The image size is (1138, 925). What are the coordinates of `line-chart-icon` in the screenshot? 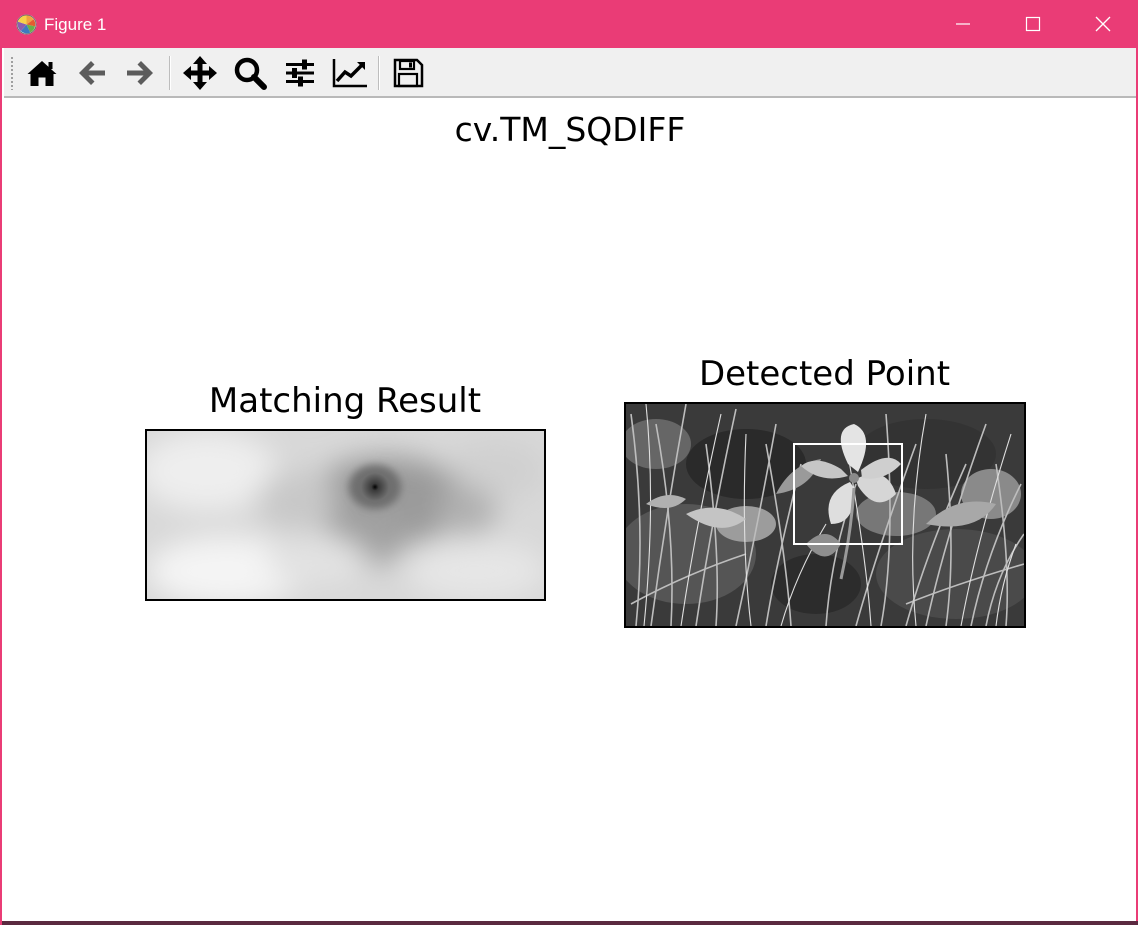 It's located at (349, 73).